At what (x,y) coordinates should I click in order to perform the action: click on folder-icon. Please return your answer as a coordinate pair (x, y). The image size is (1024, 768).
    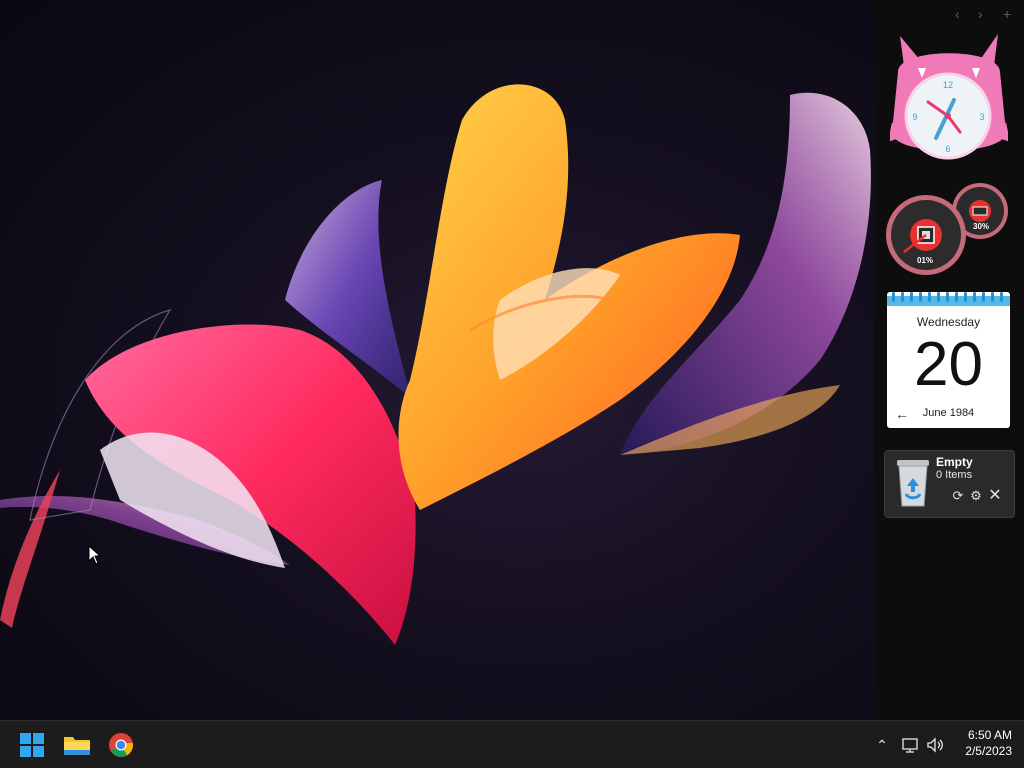
    Looking at the image, I should click on (77, 745).